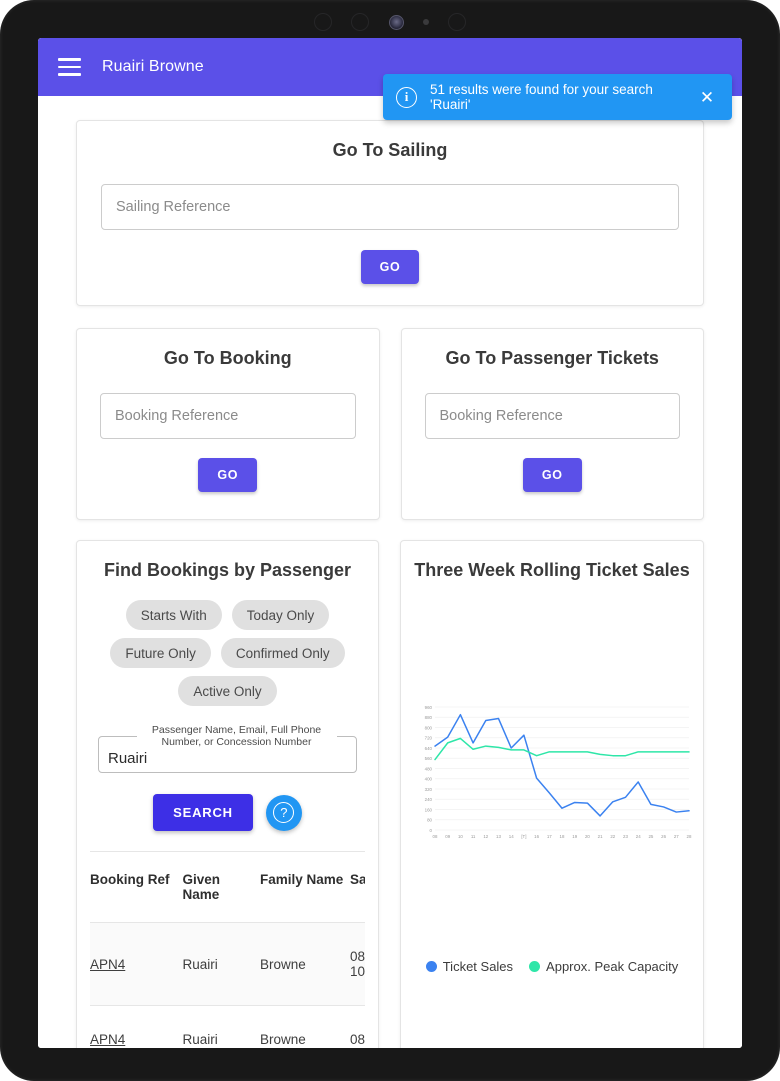 Image resolution: width=780 pixels, height=1081 pixels. I want to click on passenger-search-input, so click(225, 758).